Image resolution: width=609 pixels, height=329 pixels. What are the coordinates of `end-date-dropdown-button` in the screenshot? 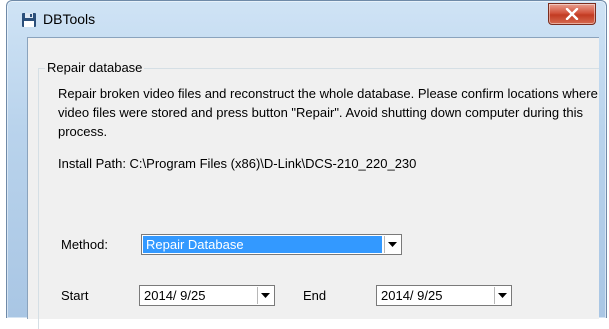 It's located at (502, 295).